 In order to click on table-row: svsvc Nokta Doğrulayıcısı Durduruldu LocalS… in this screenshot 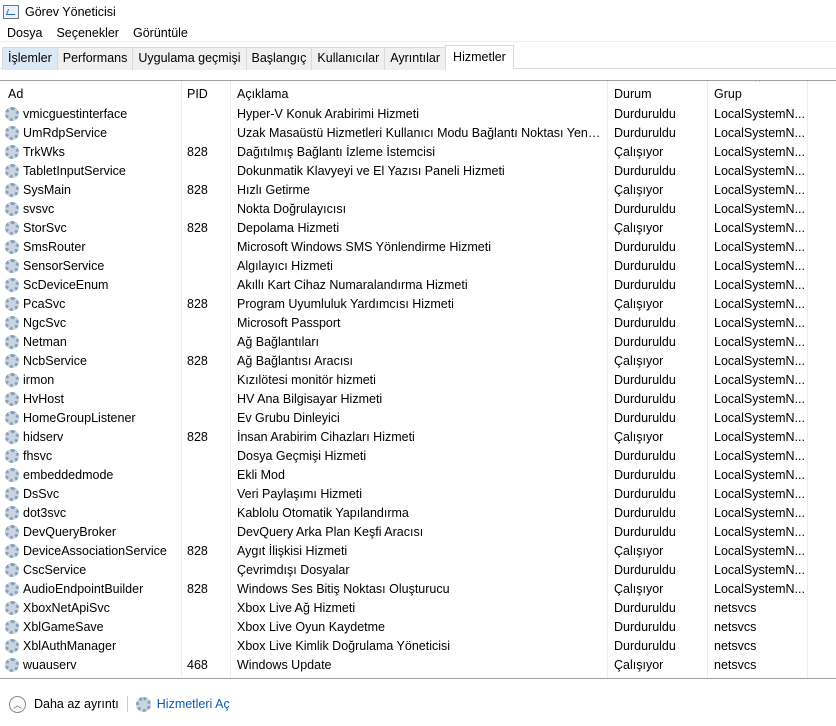, I will do `click(418, 209)`.